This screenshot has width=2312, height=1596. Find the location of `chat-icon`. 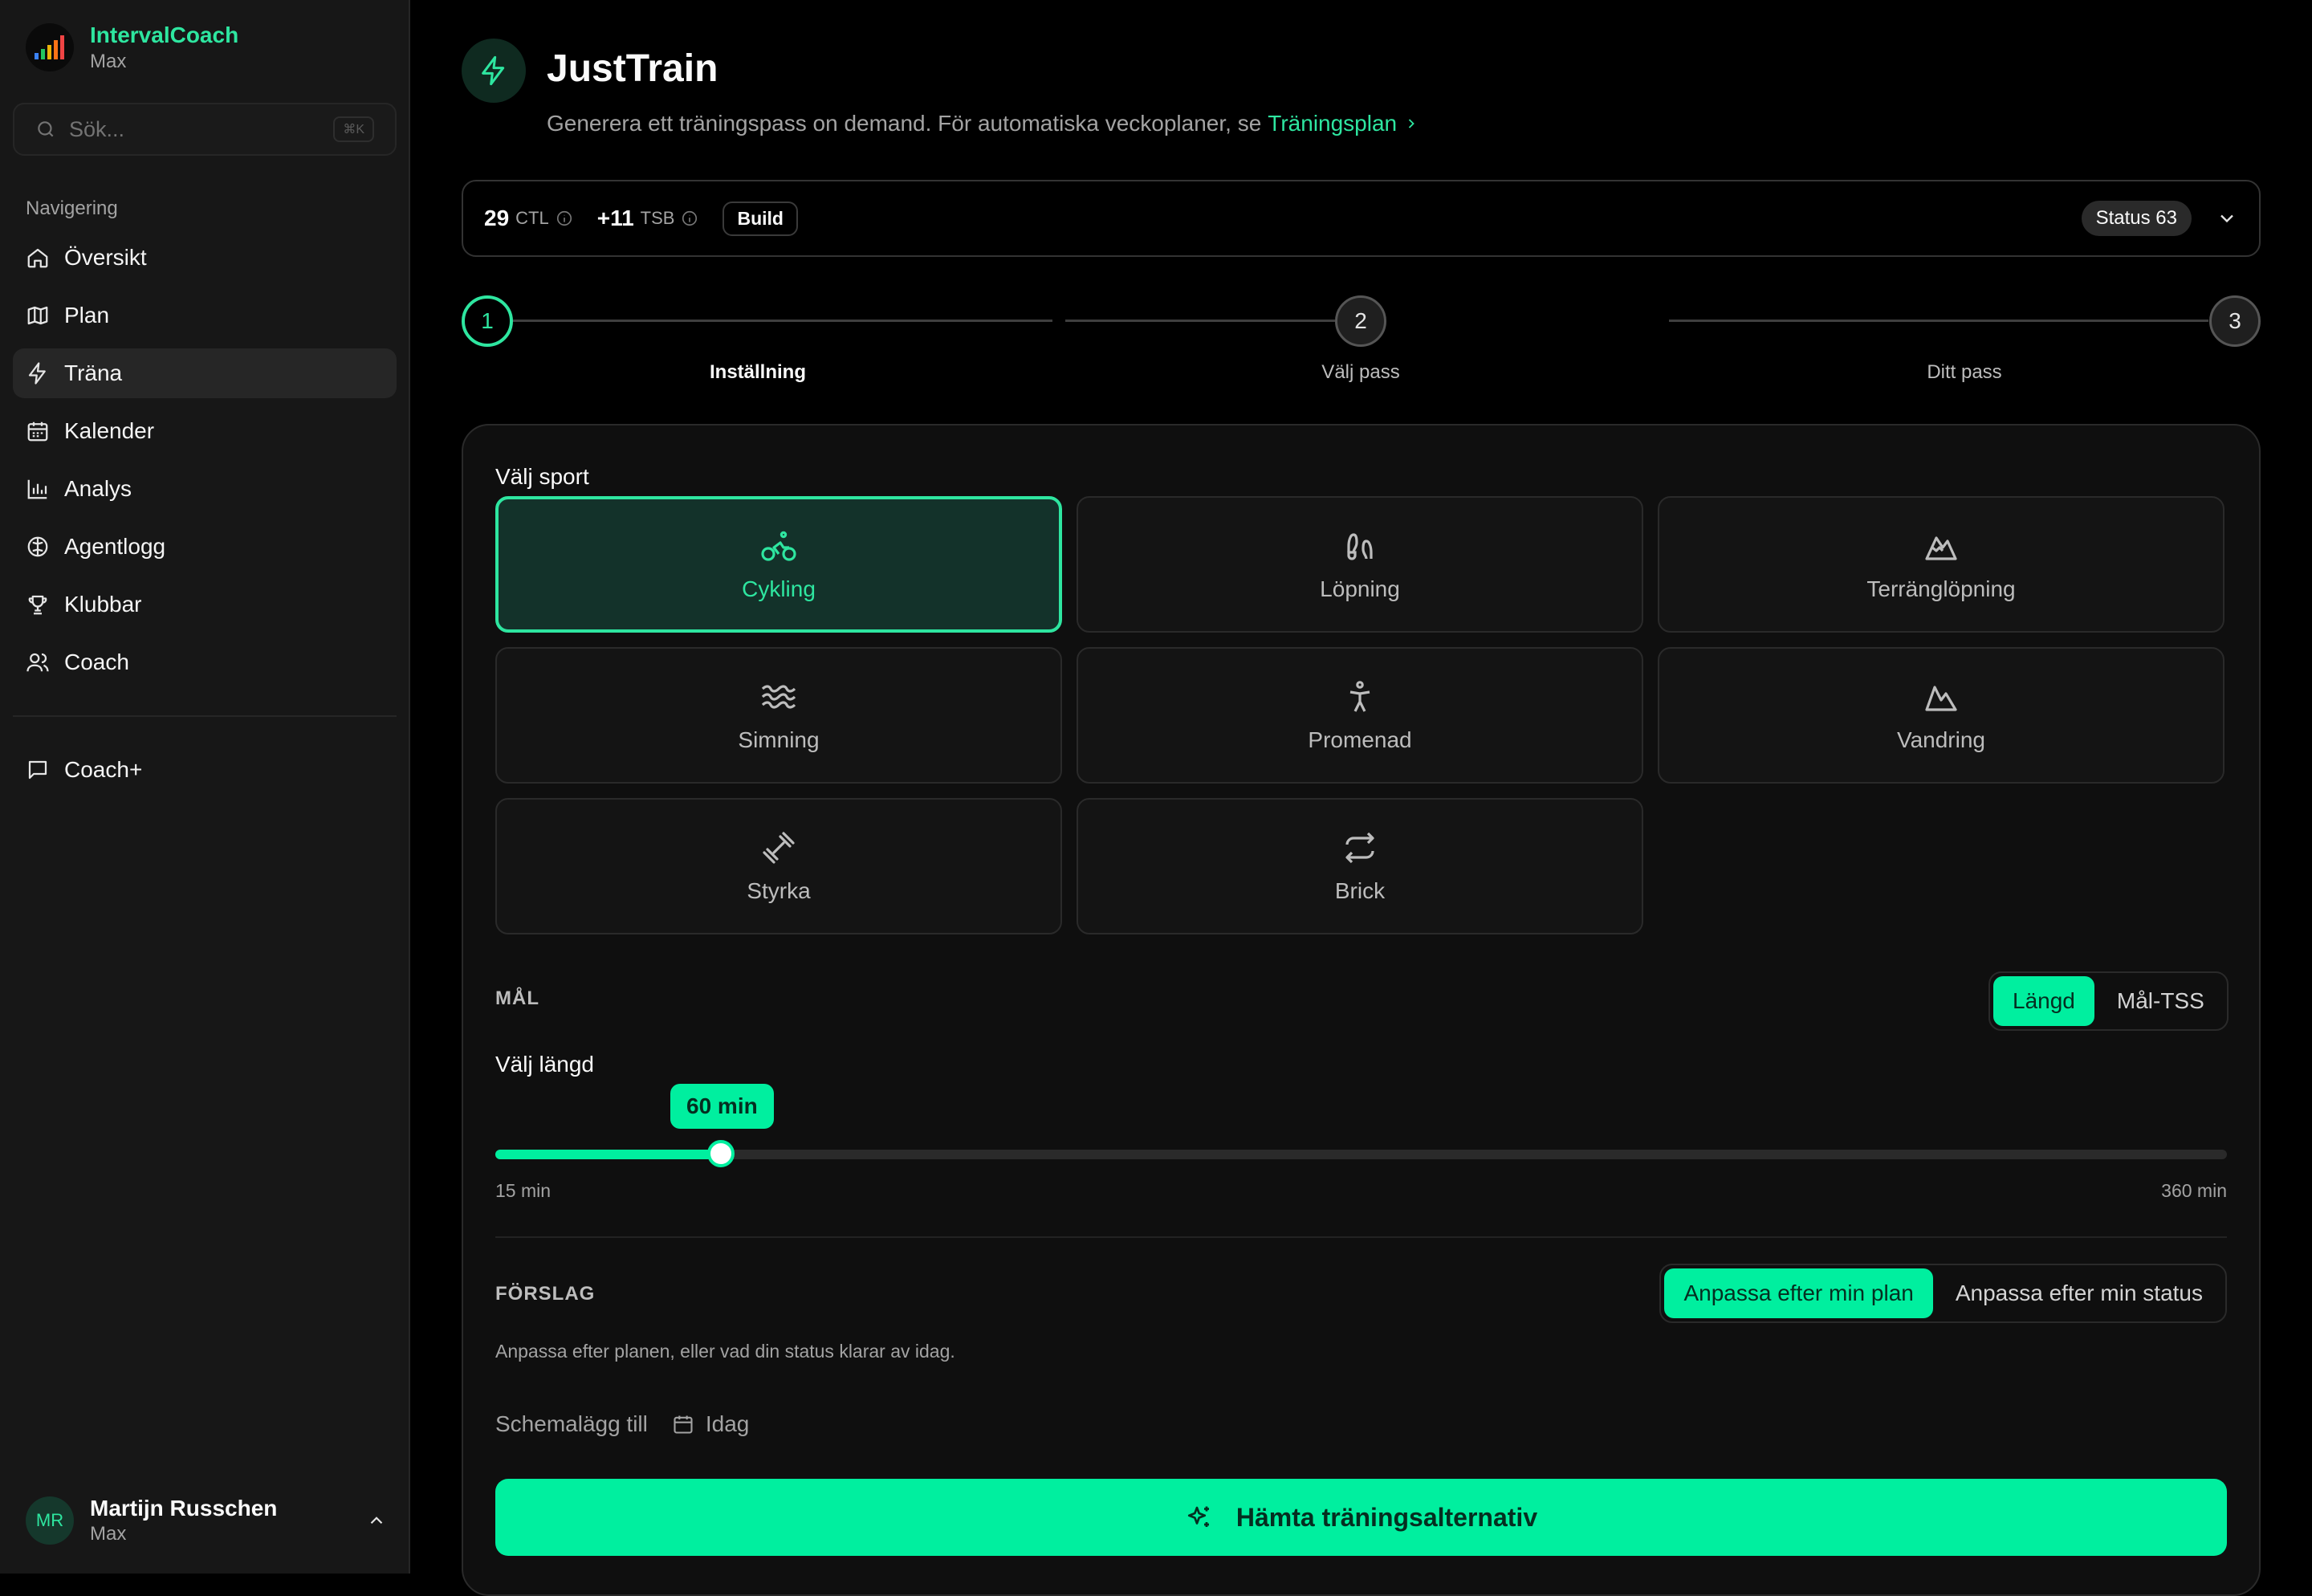

chat-icon is located at coordinates (38, 770).